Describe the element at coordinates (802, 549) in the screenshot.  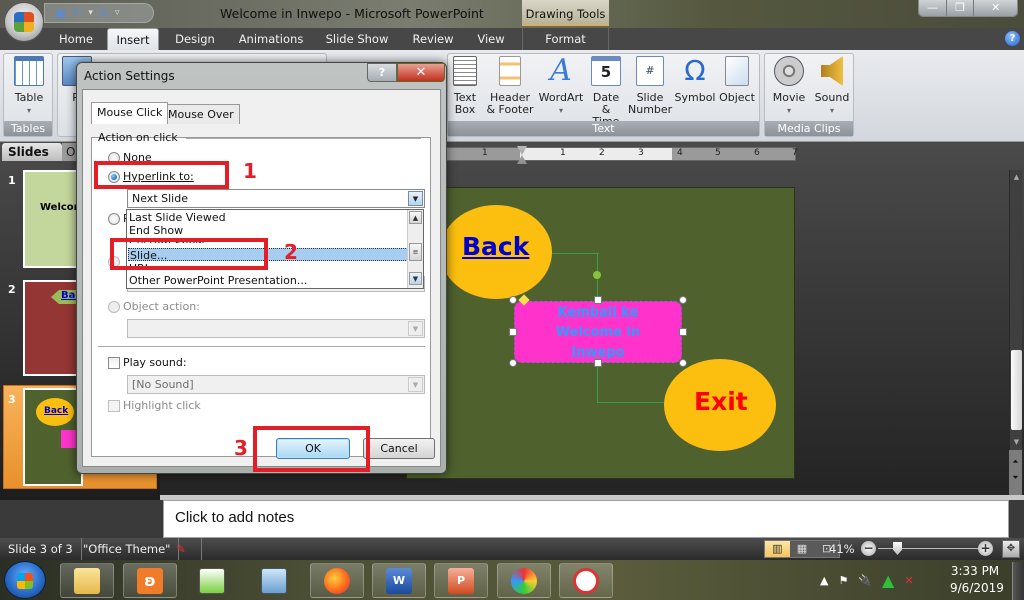
I see `slide-sorter-button: ▦` at that location.